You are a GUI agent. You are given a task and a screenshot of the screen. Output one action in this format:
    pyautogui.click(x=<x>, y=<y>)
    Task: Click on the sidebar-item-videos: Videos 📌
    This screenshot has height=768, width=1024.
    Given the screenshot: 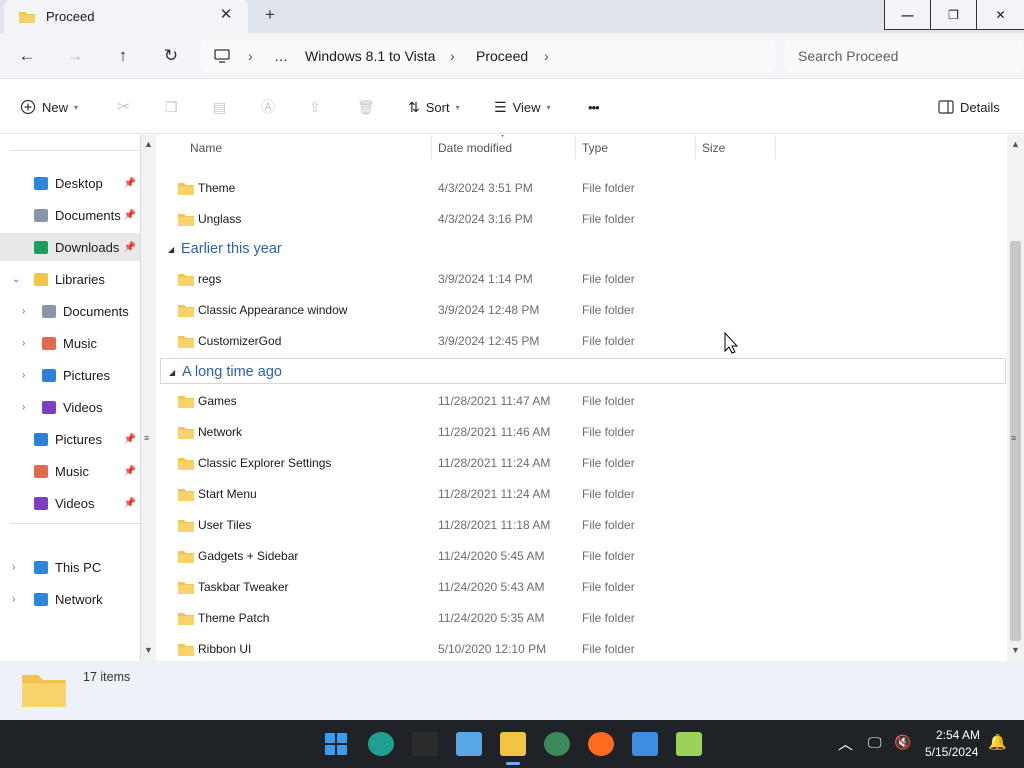 What is the action you would take?
    pyautogui.click(x=70, y=503)
    